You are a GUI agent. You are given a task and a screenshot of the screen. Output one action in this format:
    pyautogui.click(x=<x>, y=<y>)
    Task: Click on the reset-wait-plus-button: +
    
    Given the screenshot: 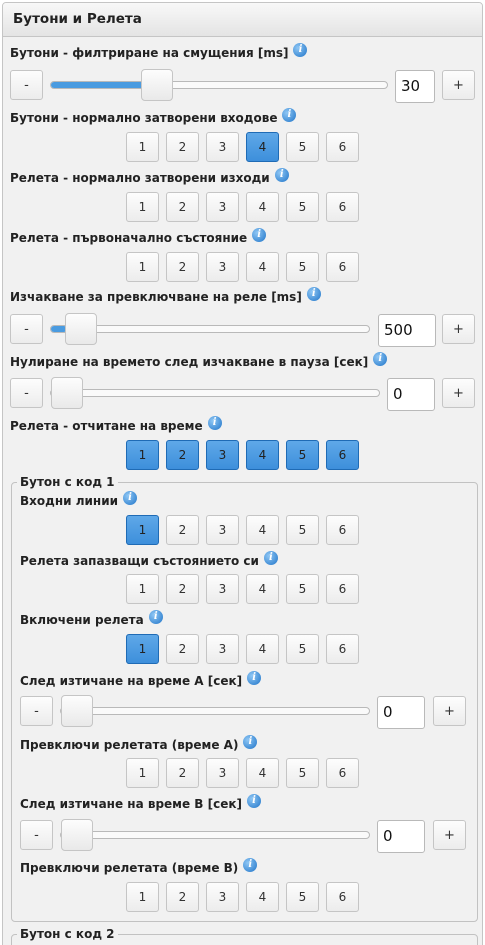 What is the action you would take?
    pyautogui.click(x=458, y=393)
    